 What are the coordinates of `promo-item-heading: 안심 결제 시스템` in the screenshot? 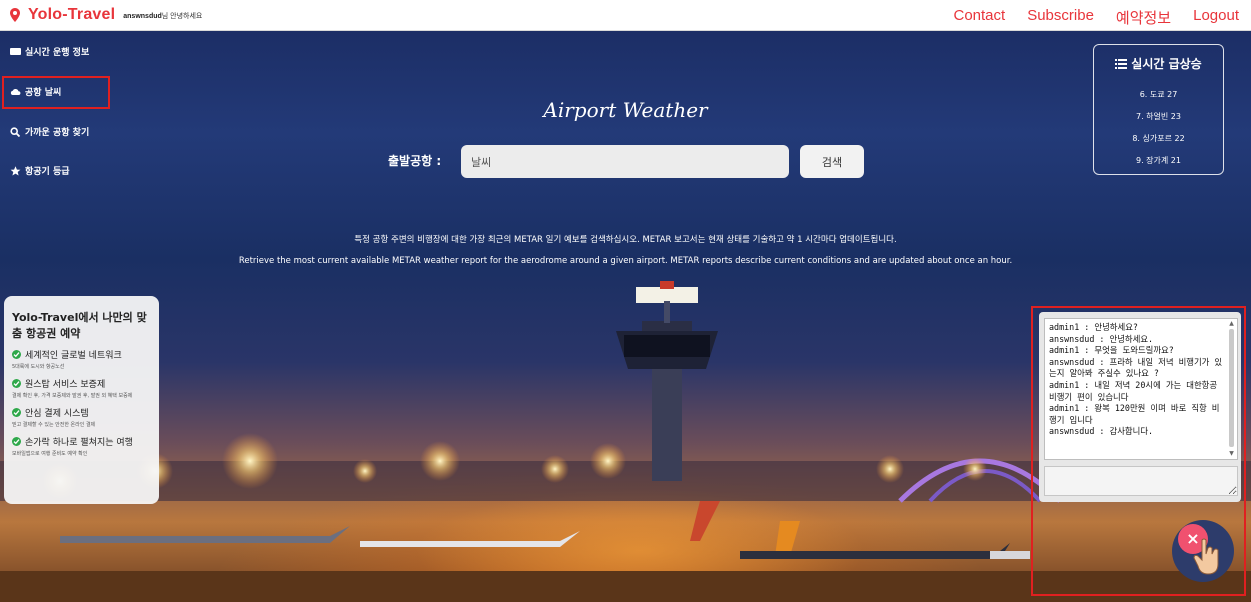 It's located at (57, 414).